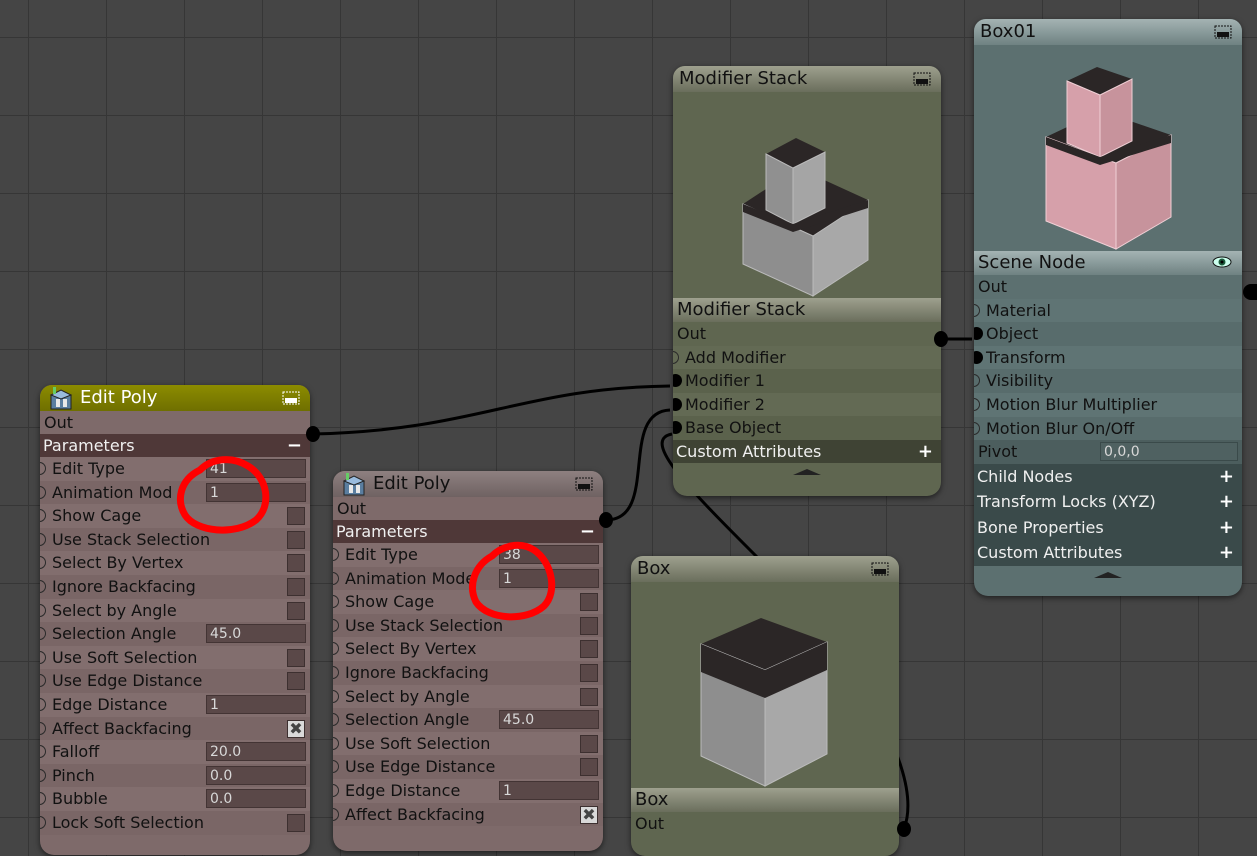  Describe the element at coordinates (807, 451) in the screenshot. I see `modifier-stack-custom-attributes: Custom Attributes +` at that location.